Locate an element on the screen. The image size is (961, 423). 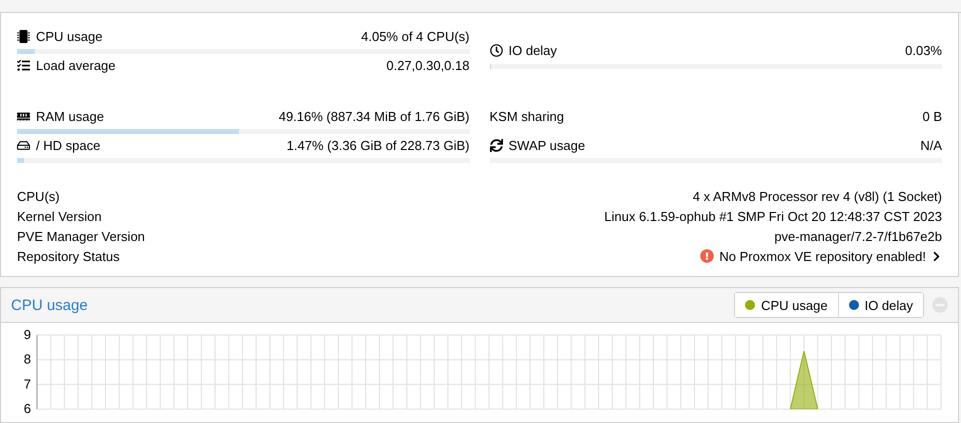
memory-icon is located at coordinates (23, 116).